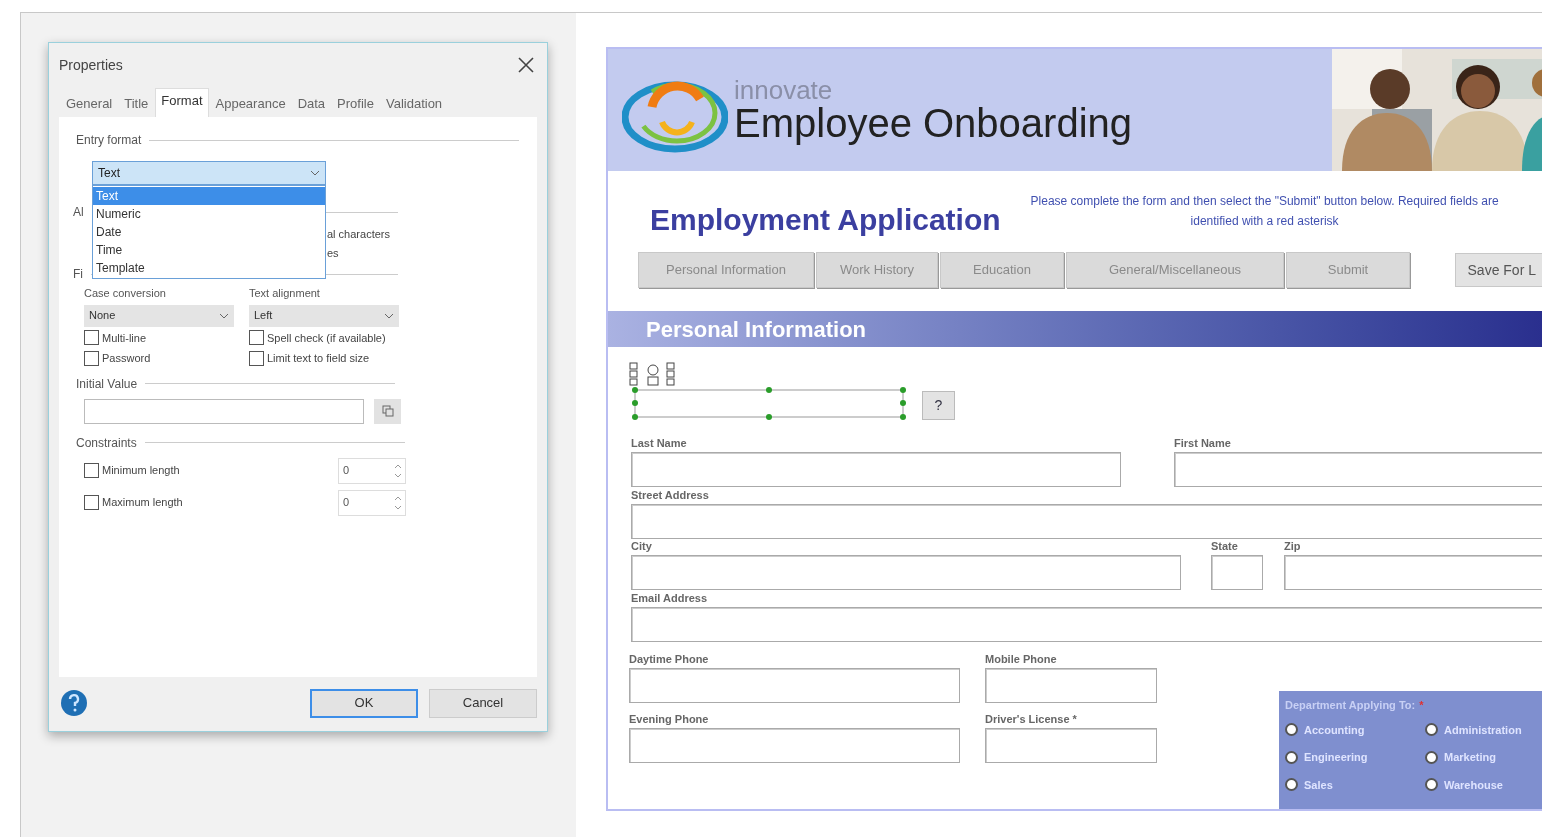 The height and width of the screenshot is (837, 1542). I want to click on checkbox-label: Password, so click(126, 358).